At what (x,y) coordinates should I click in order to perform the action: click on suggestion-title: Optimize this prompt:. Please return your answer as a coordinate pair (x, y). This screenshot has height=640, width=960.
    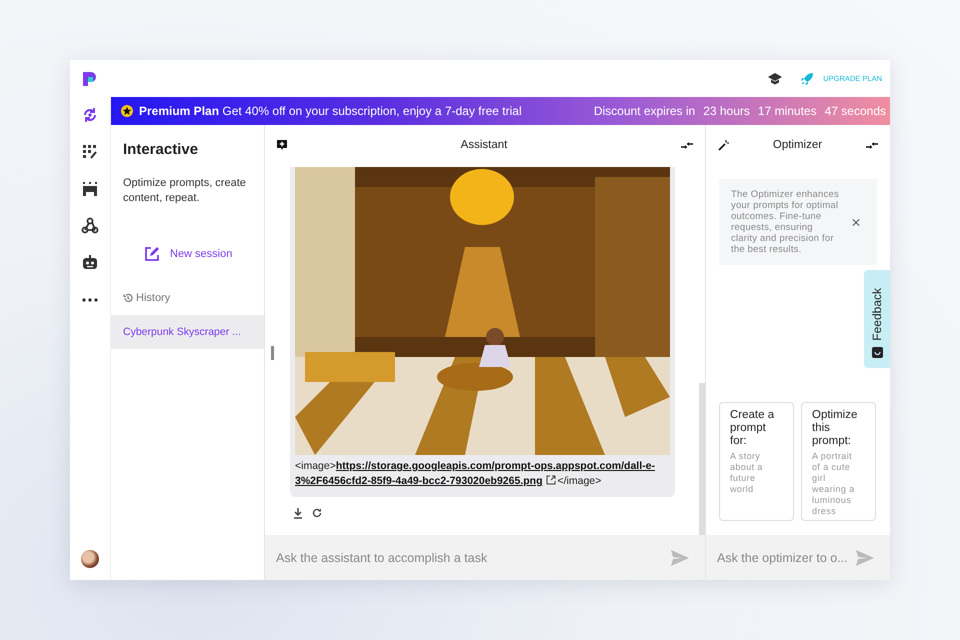
    Looking at the image, I should click on (835, 428).